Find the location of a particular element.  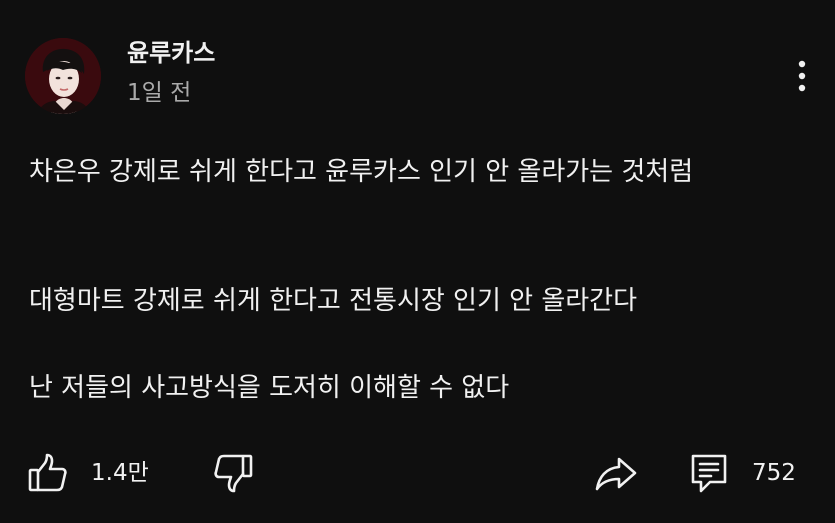

dislike-button is located at coordinates (233, 473).